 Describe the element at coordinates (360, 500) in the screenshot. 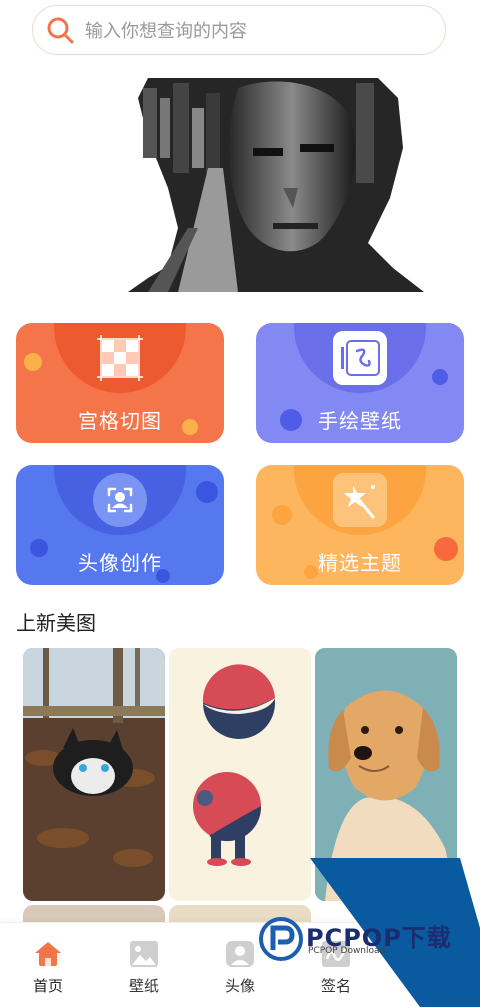

I see `magic-wand-icon` at that location.